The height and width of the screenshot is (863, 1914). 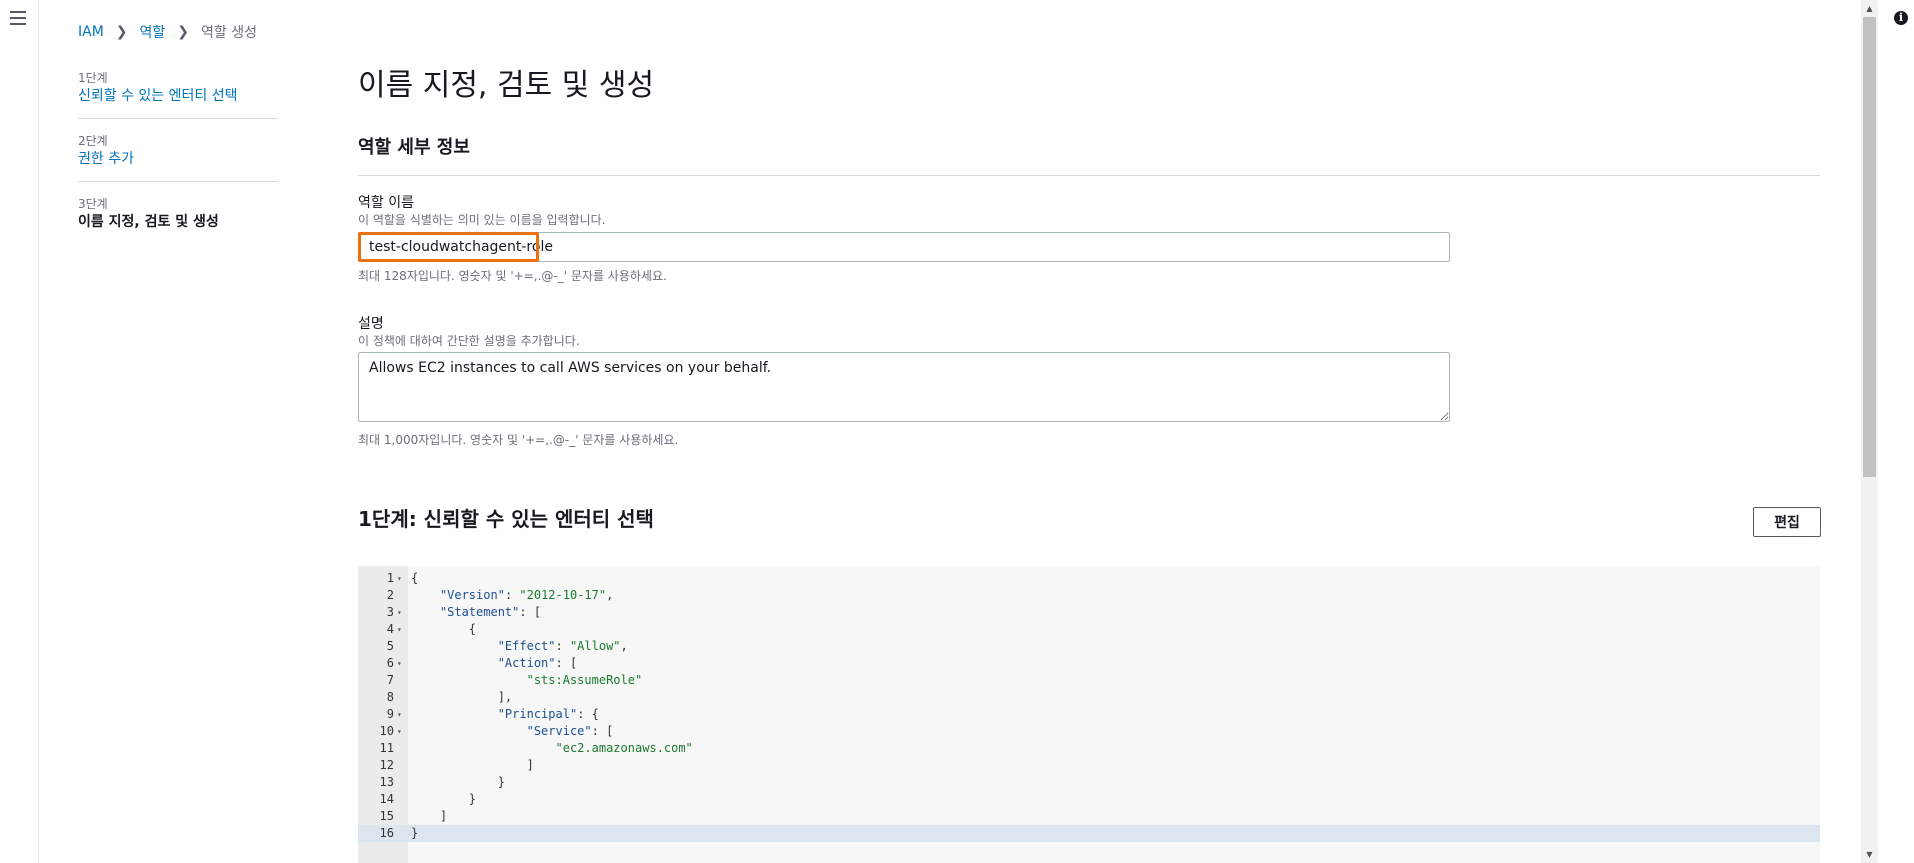 I want to click on line-number: 8, so click(x=390, y=697).